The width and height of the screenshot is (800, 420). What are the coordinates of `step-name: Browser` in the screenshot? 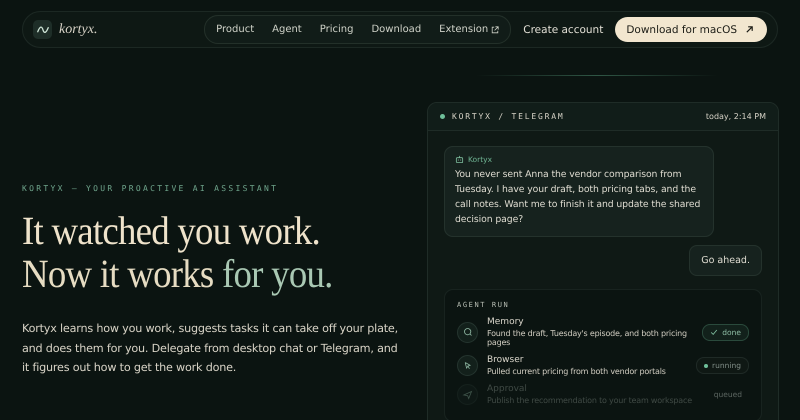 It's located at (505, 360).